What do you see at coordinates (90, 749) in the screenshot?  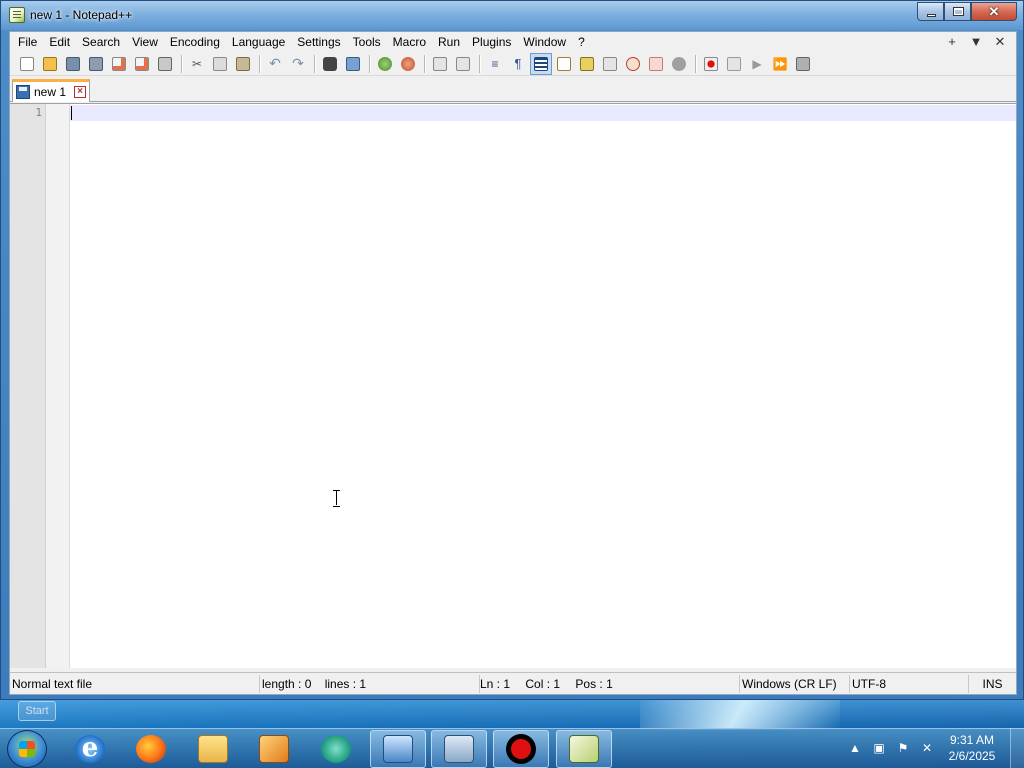 I see `taskbar-internet-explorer` at bounding box center [90, 749].